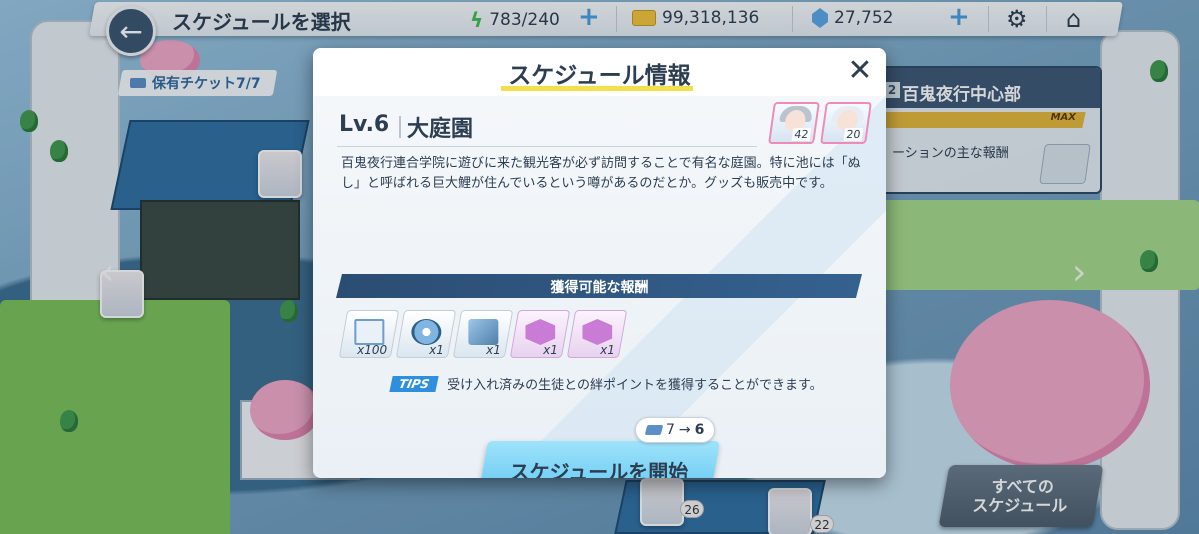 This screenshot has height=534, width=1199. What do you see at coordinates (440, 129) in the screenshot?
I see `schedule-location-name: 大庭園` at bounding box center [440, 129].